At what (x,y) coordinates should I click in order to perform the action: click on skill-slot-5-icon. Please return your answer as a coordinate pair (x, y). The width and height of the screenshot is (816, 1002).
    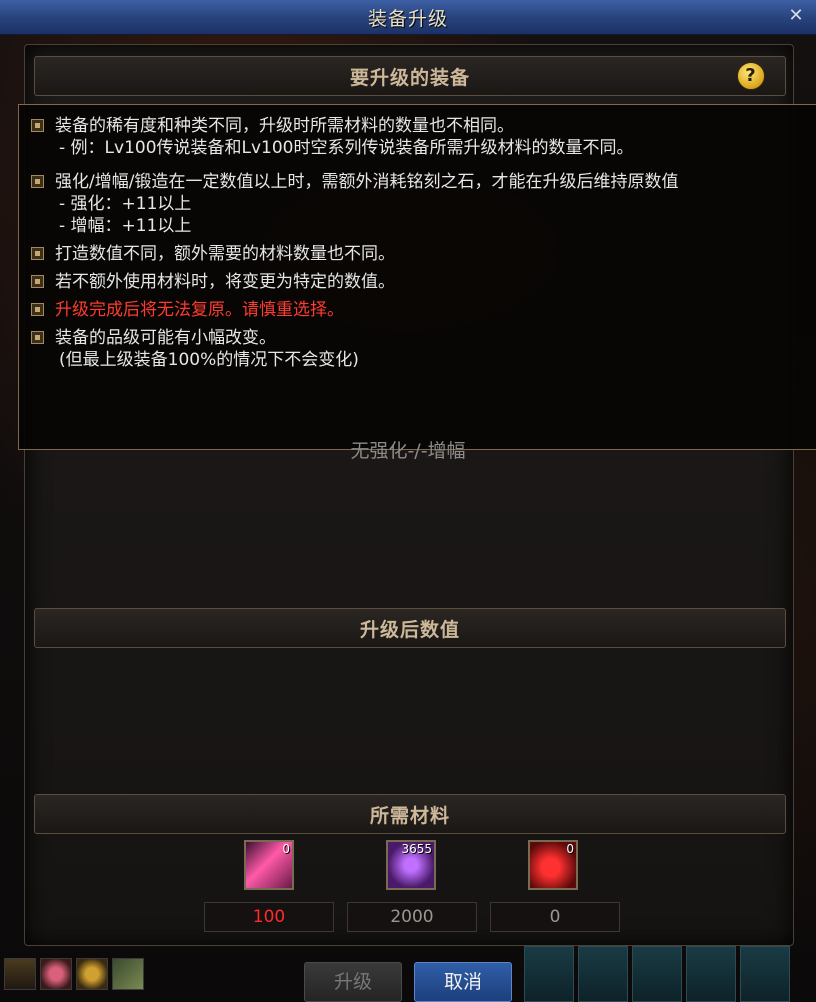
    Looking at the image, I should click on (765, 974).